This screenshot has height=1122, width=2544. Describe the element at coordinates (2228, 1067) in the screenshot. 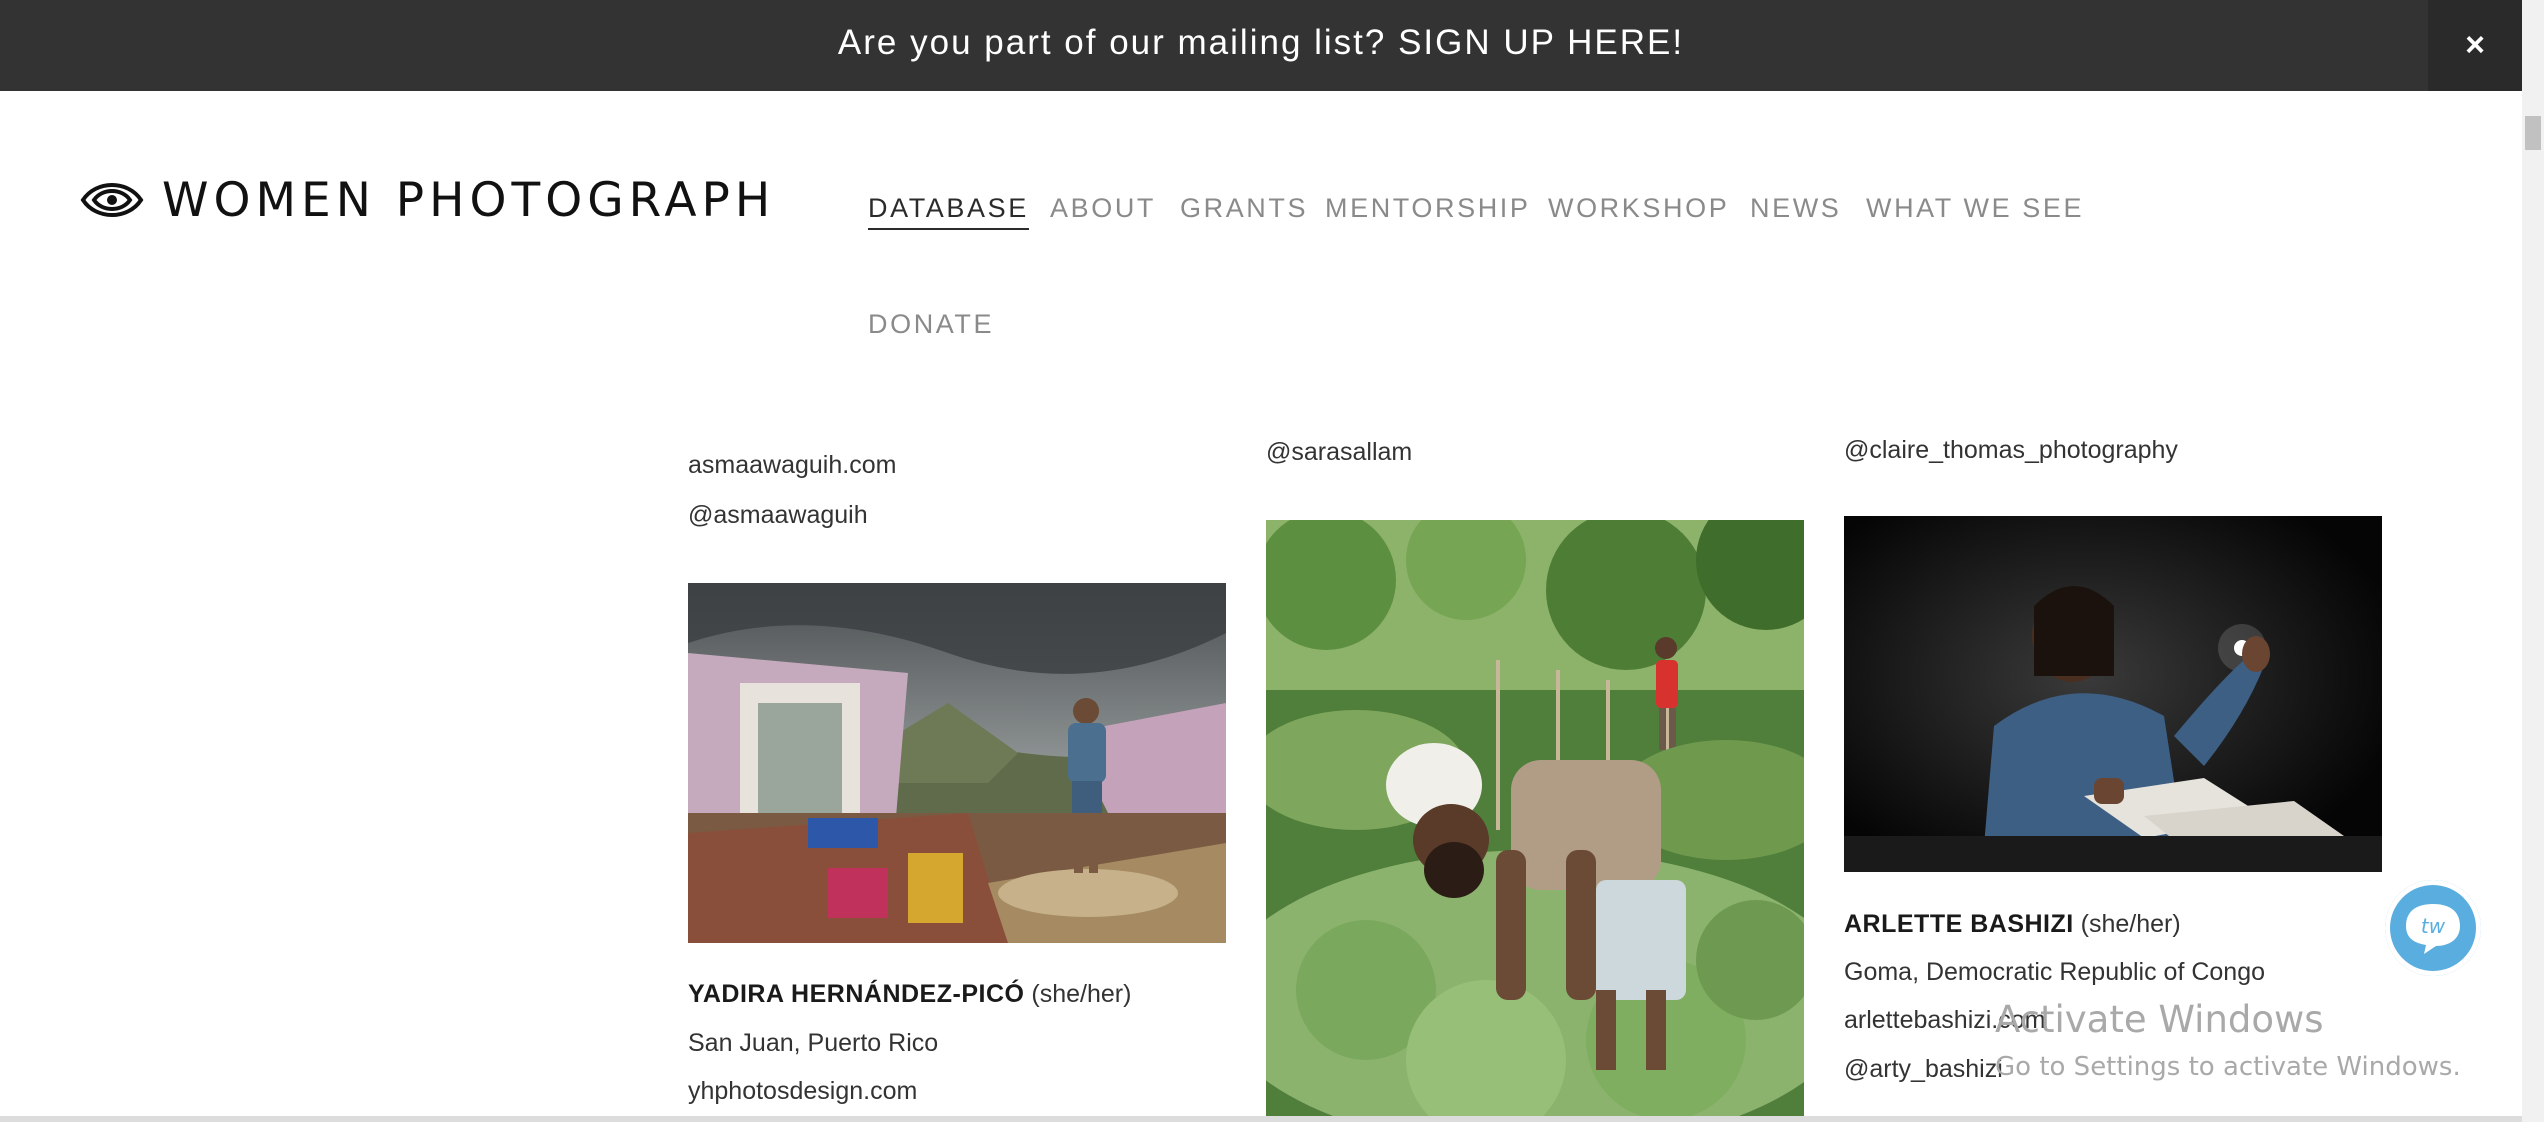

I see `windows-activation-subtitle: Go to Settings to activate Windows.` at that location.